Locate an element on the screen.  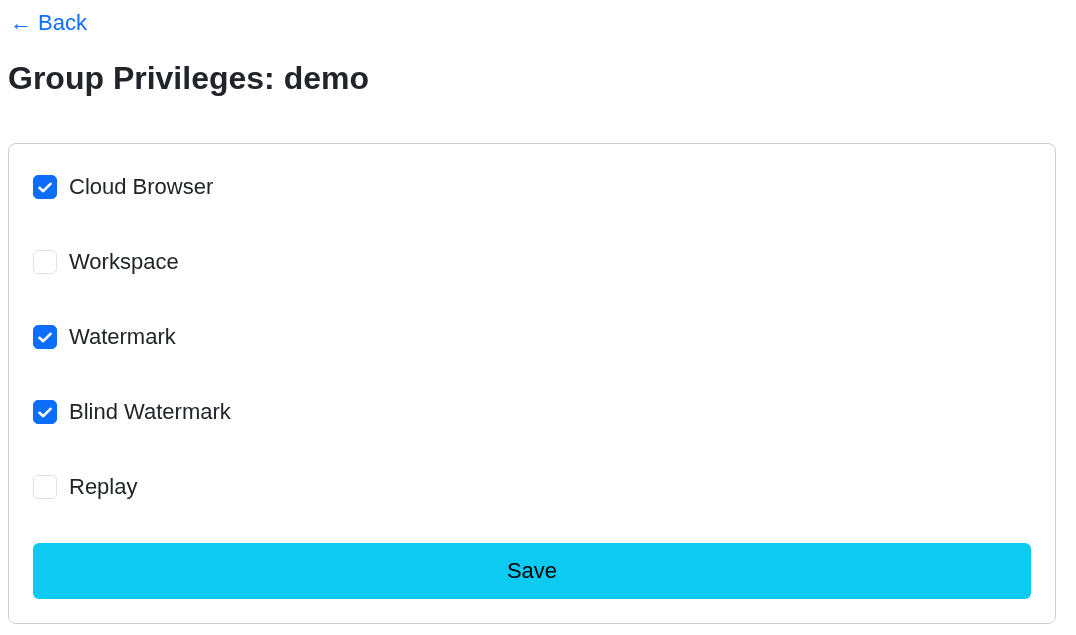
page-title: Group Privileges: demo is located at coordinates (188, 78).